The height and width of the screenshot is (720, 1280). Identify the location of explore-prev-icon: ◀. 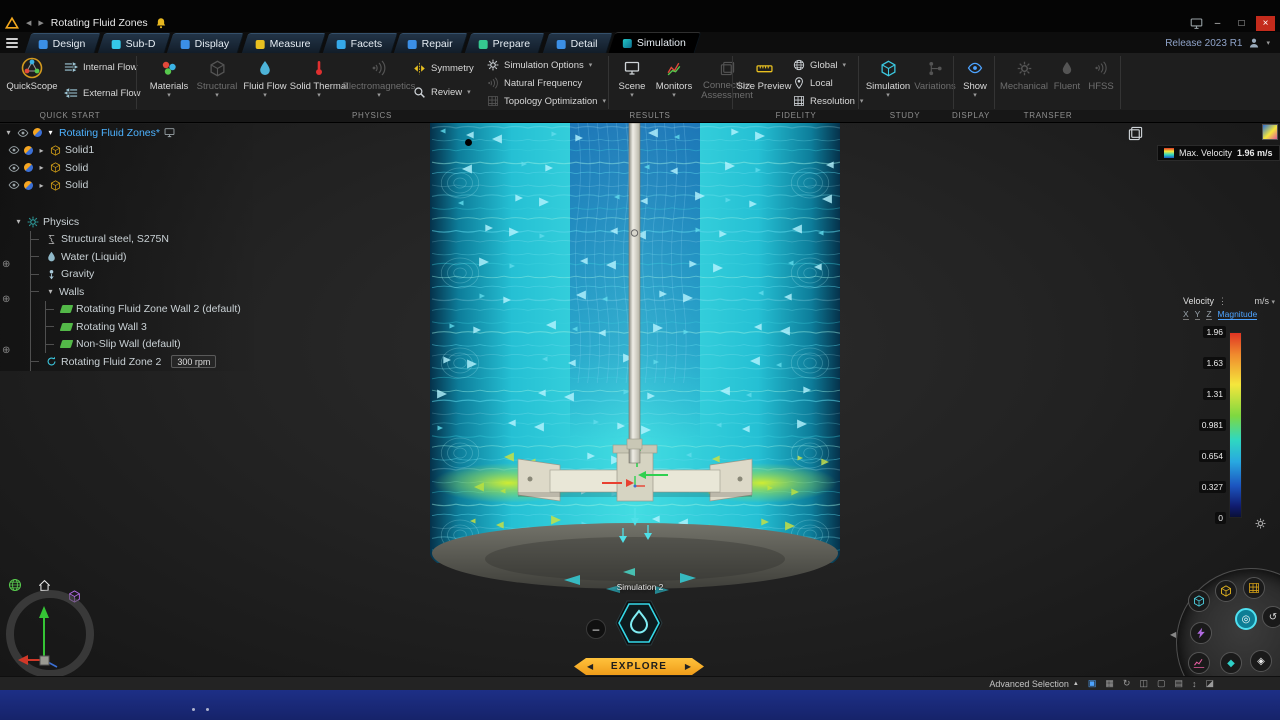
(590, 666).